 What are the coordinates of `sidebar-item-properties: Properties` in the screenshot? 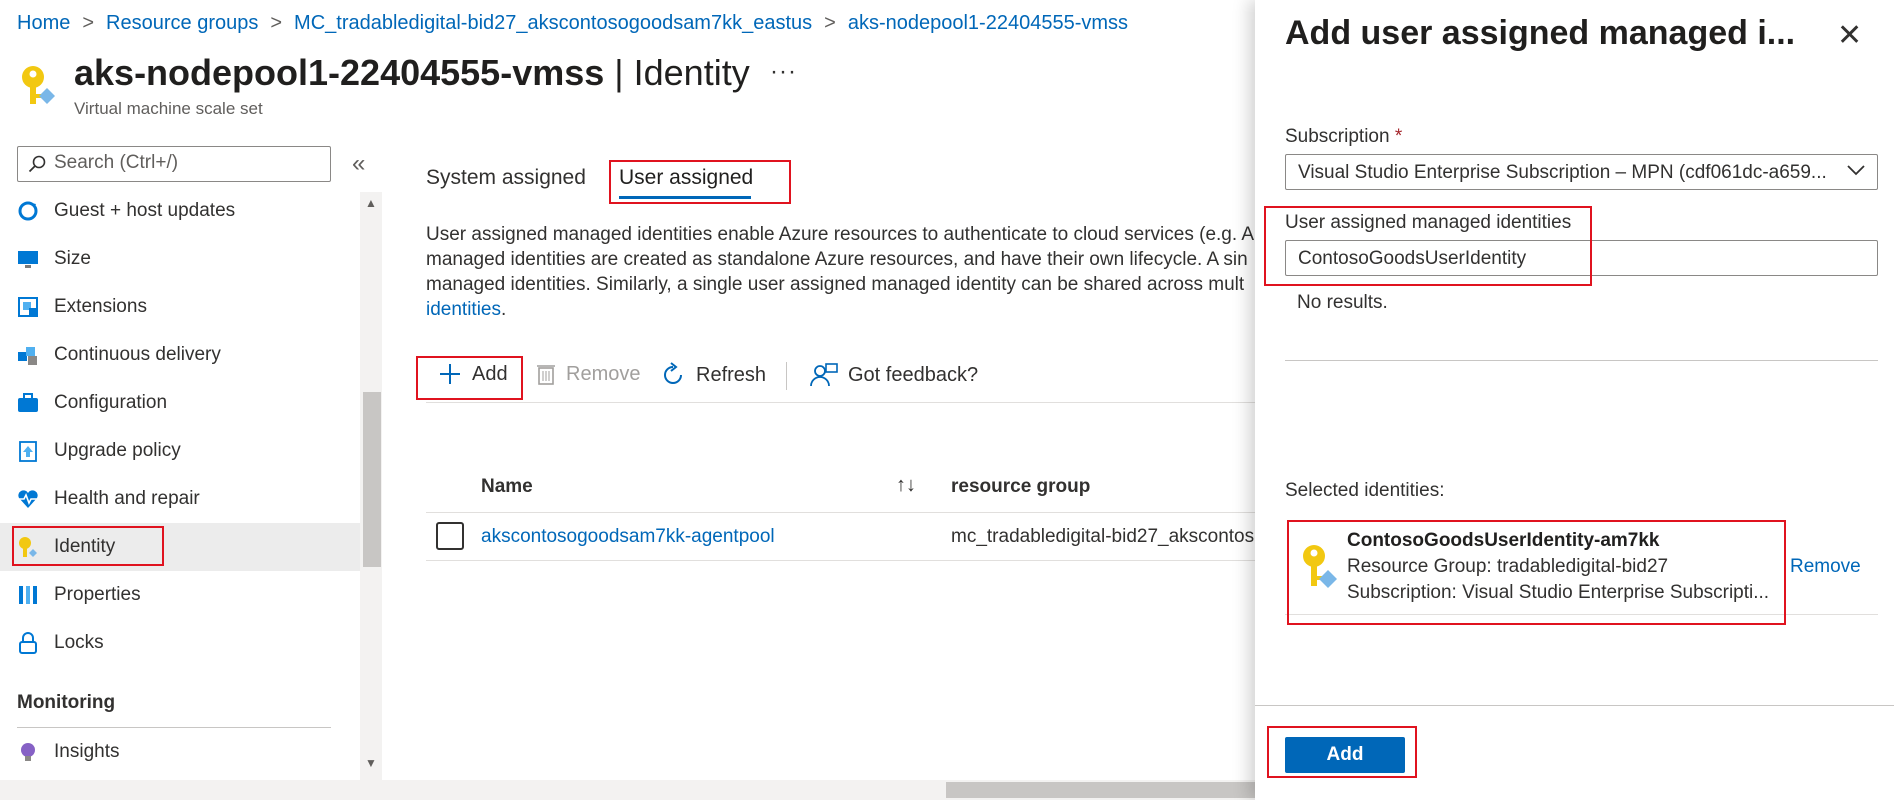 It's located at (180, 595).